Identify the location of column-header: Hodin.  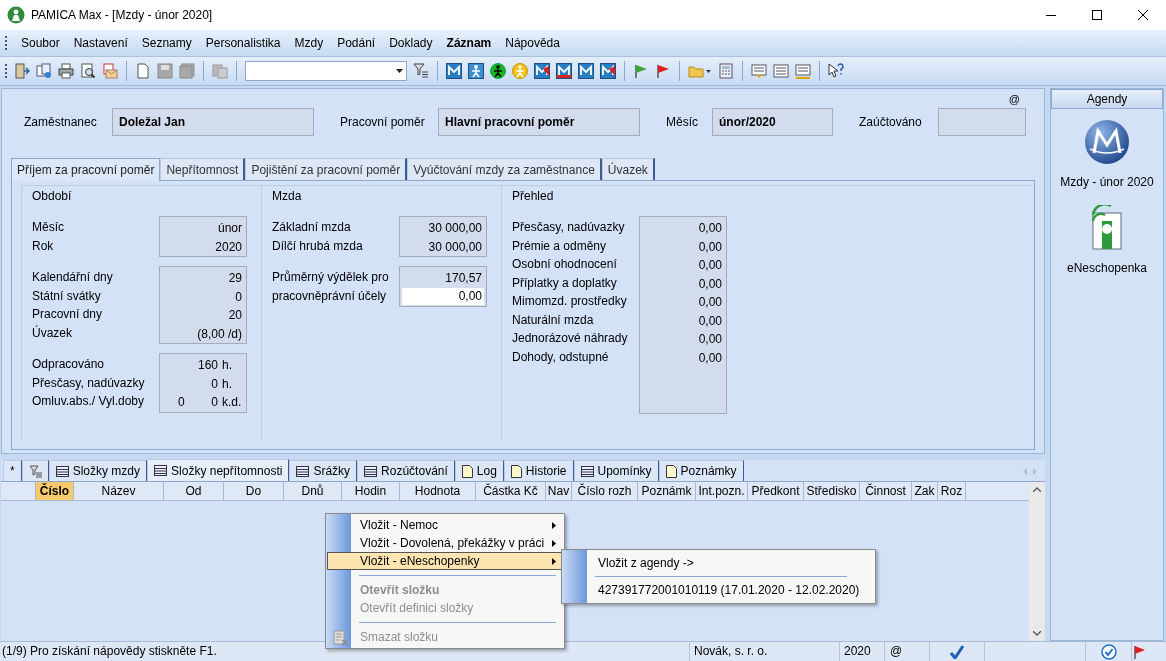
(371, 491).